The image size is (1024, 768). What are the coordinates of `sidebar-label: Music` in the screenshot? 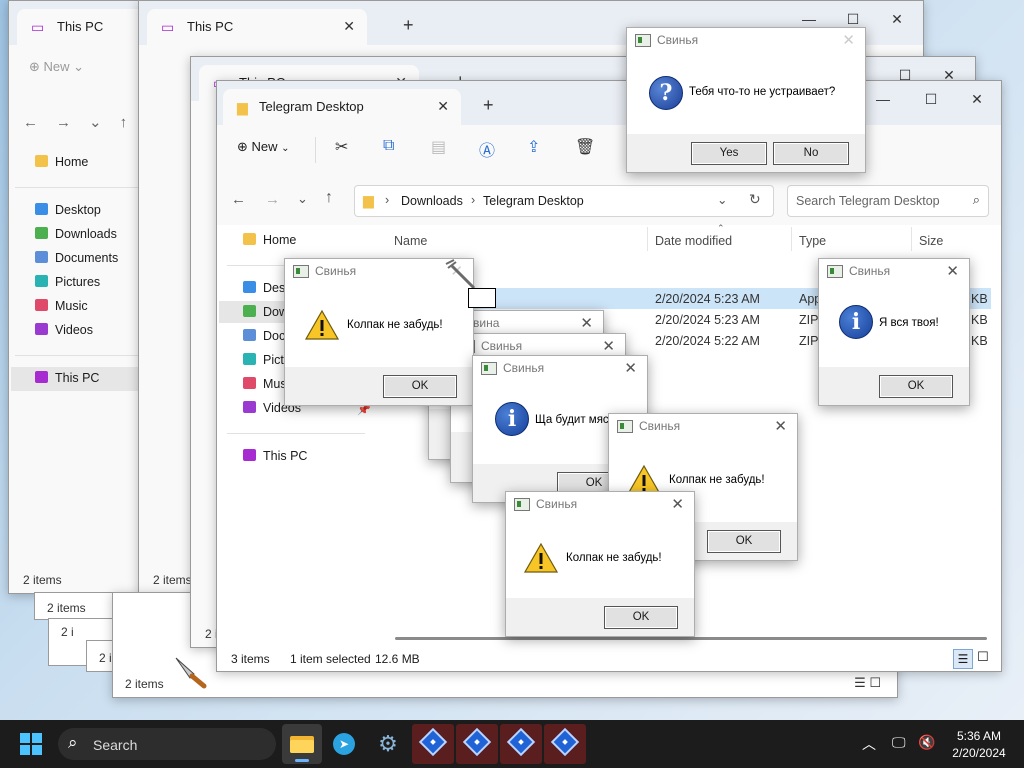 It's located at (71, 306).